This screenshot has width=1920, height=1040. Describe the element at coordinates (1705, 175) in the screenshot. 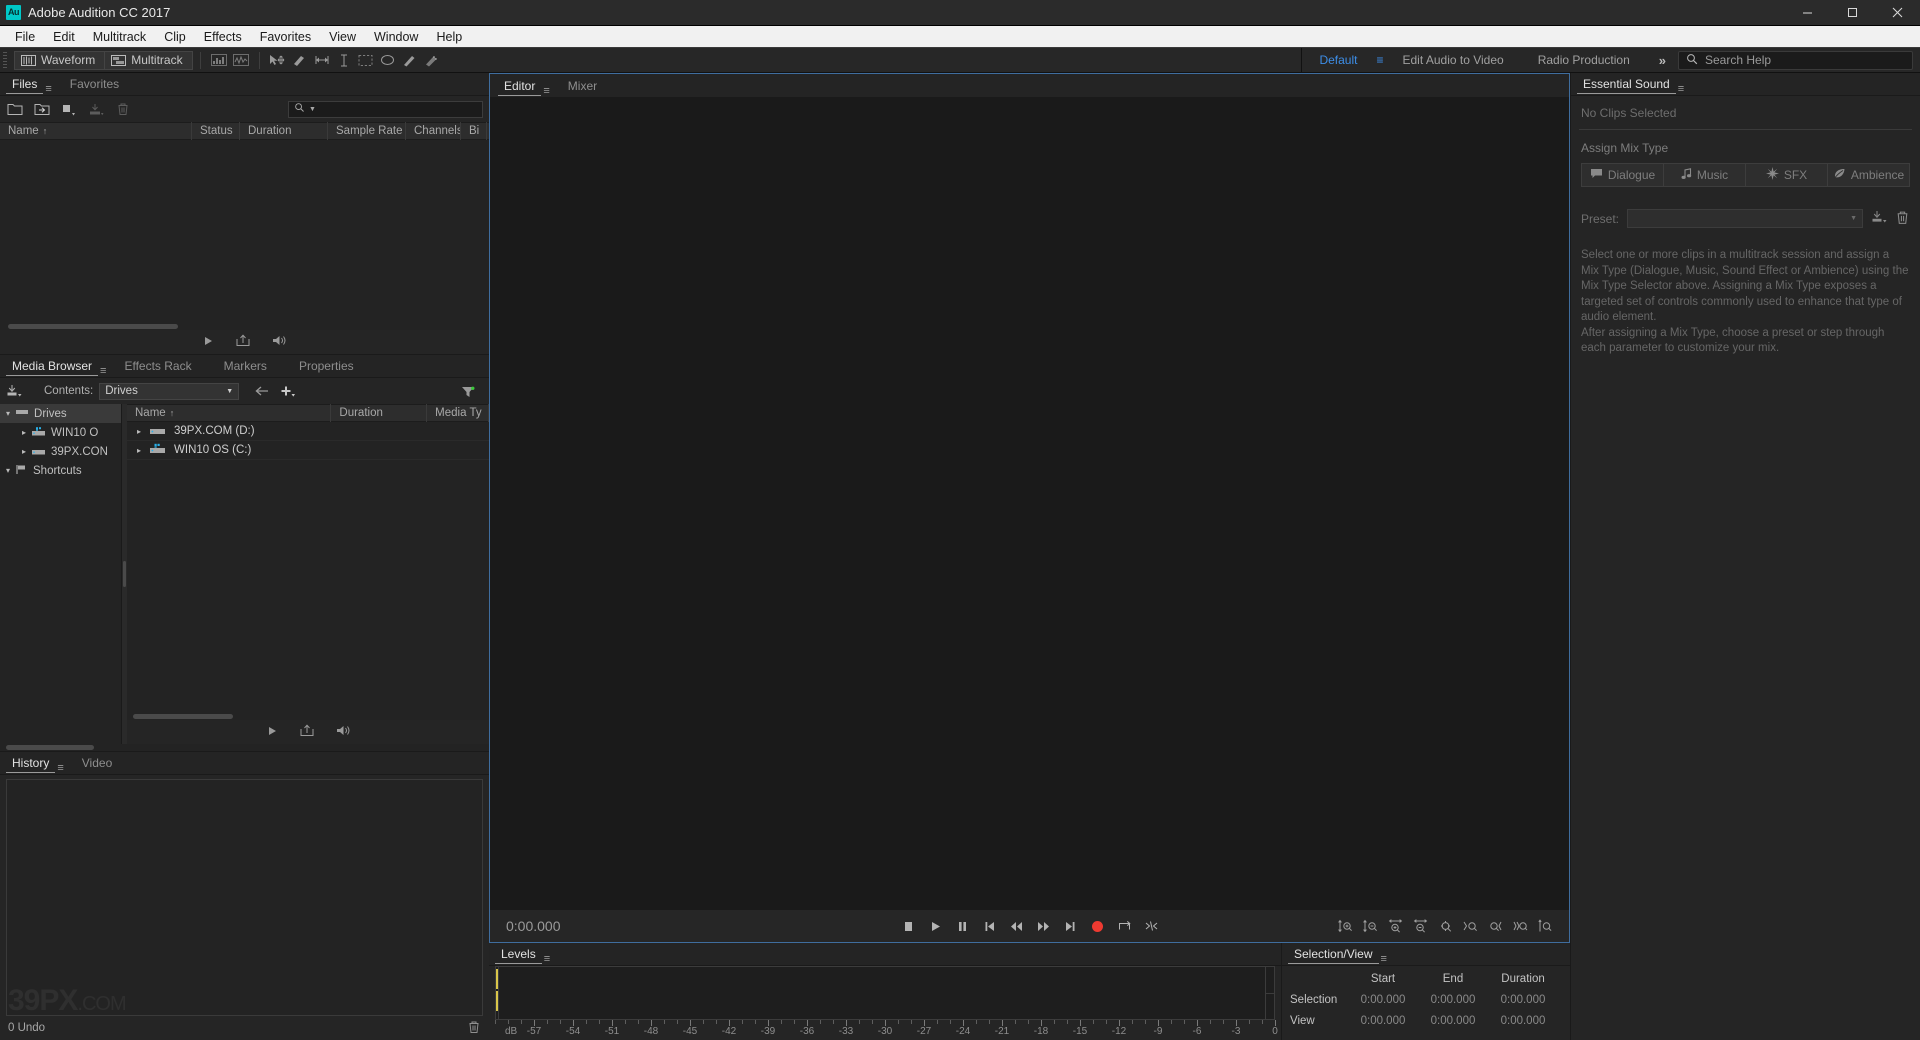

I see `mix-type-music-button: Music` at that location.